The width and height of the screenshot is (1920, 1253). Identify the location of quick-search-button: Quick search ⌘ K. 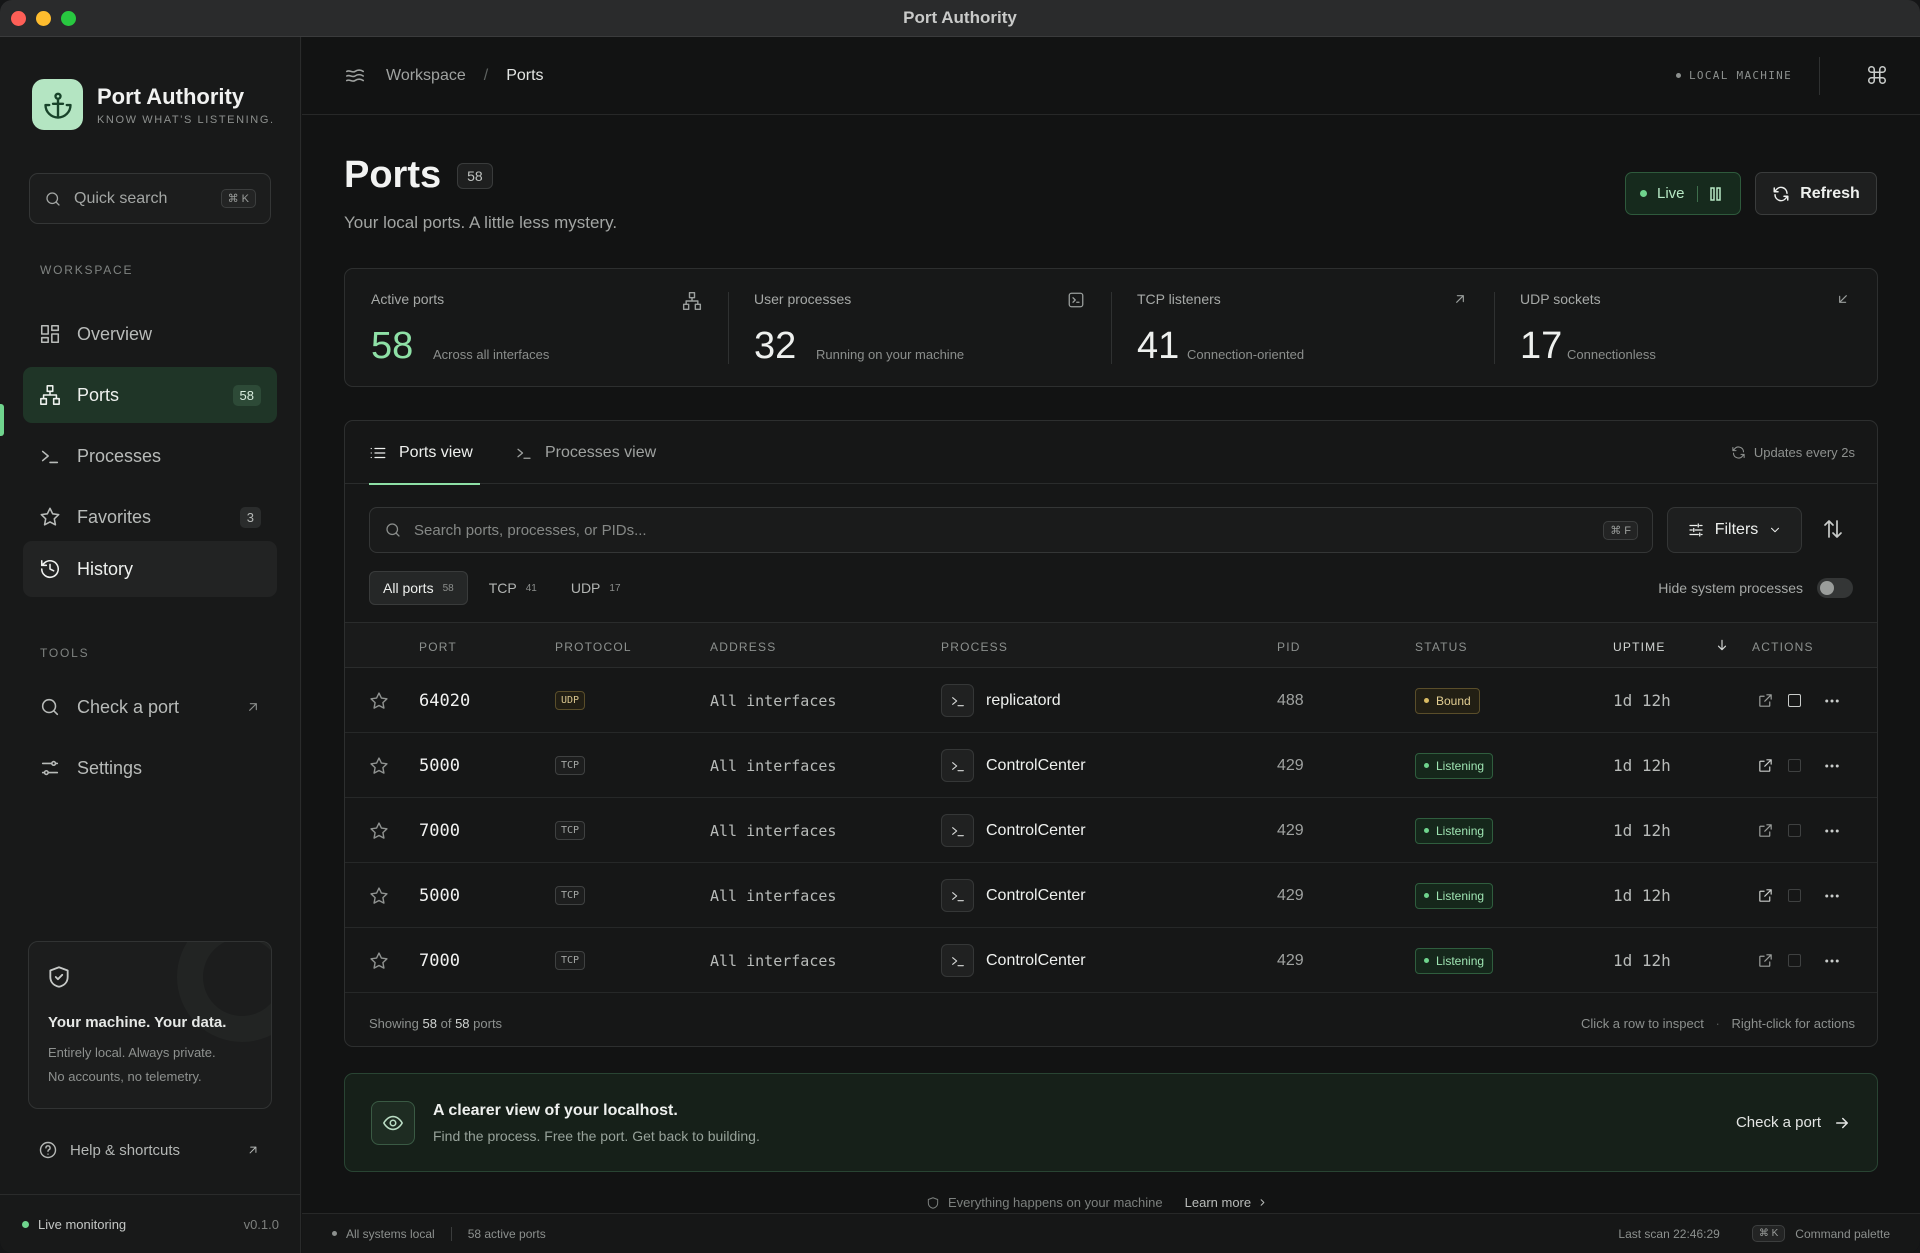
(150, 198).